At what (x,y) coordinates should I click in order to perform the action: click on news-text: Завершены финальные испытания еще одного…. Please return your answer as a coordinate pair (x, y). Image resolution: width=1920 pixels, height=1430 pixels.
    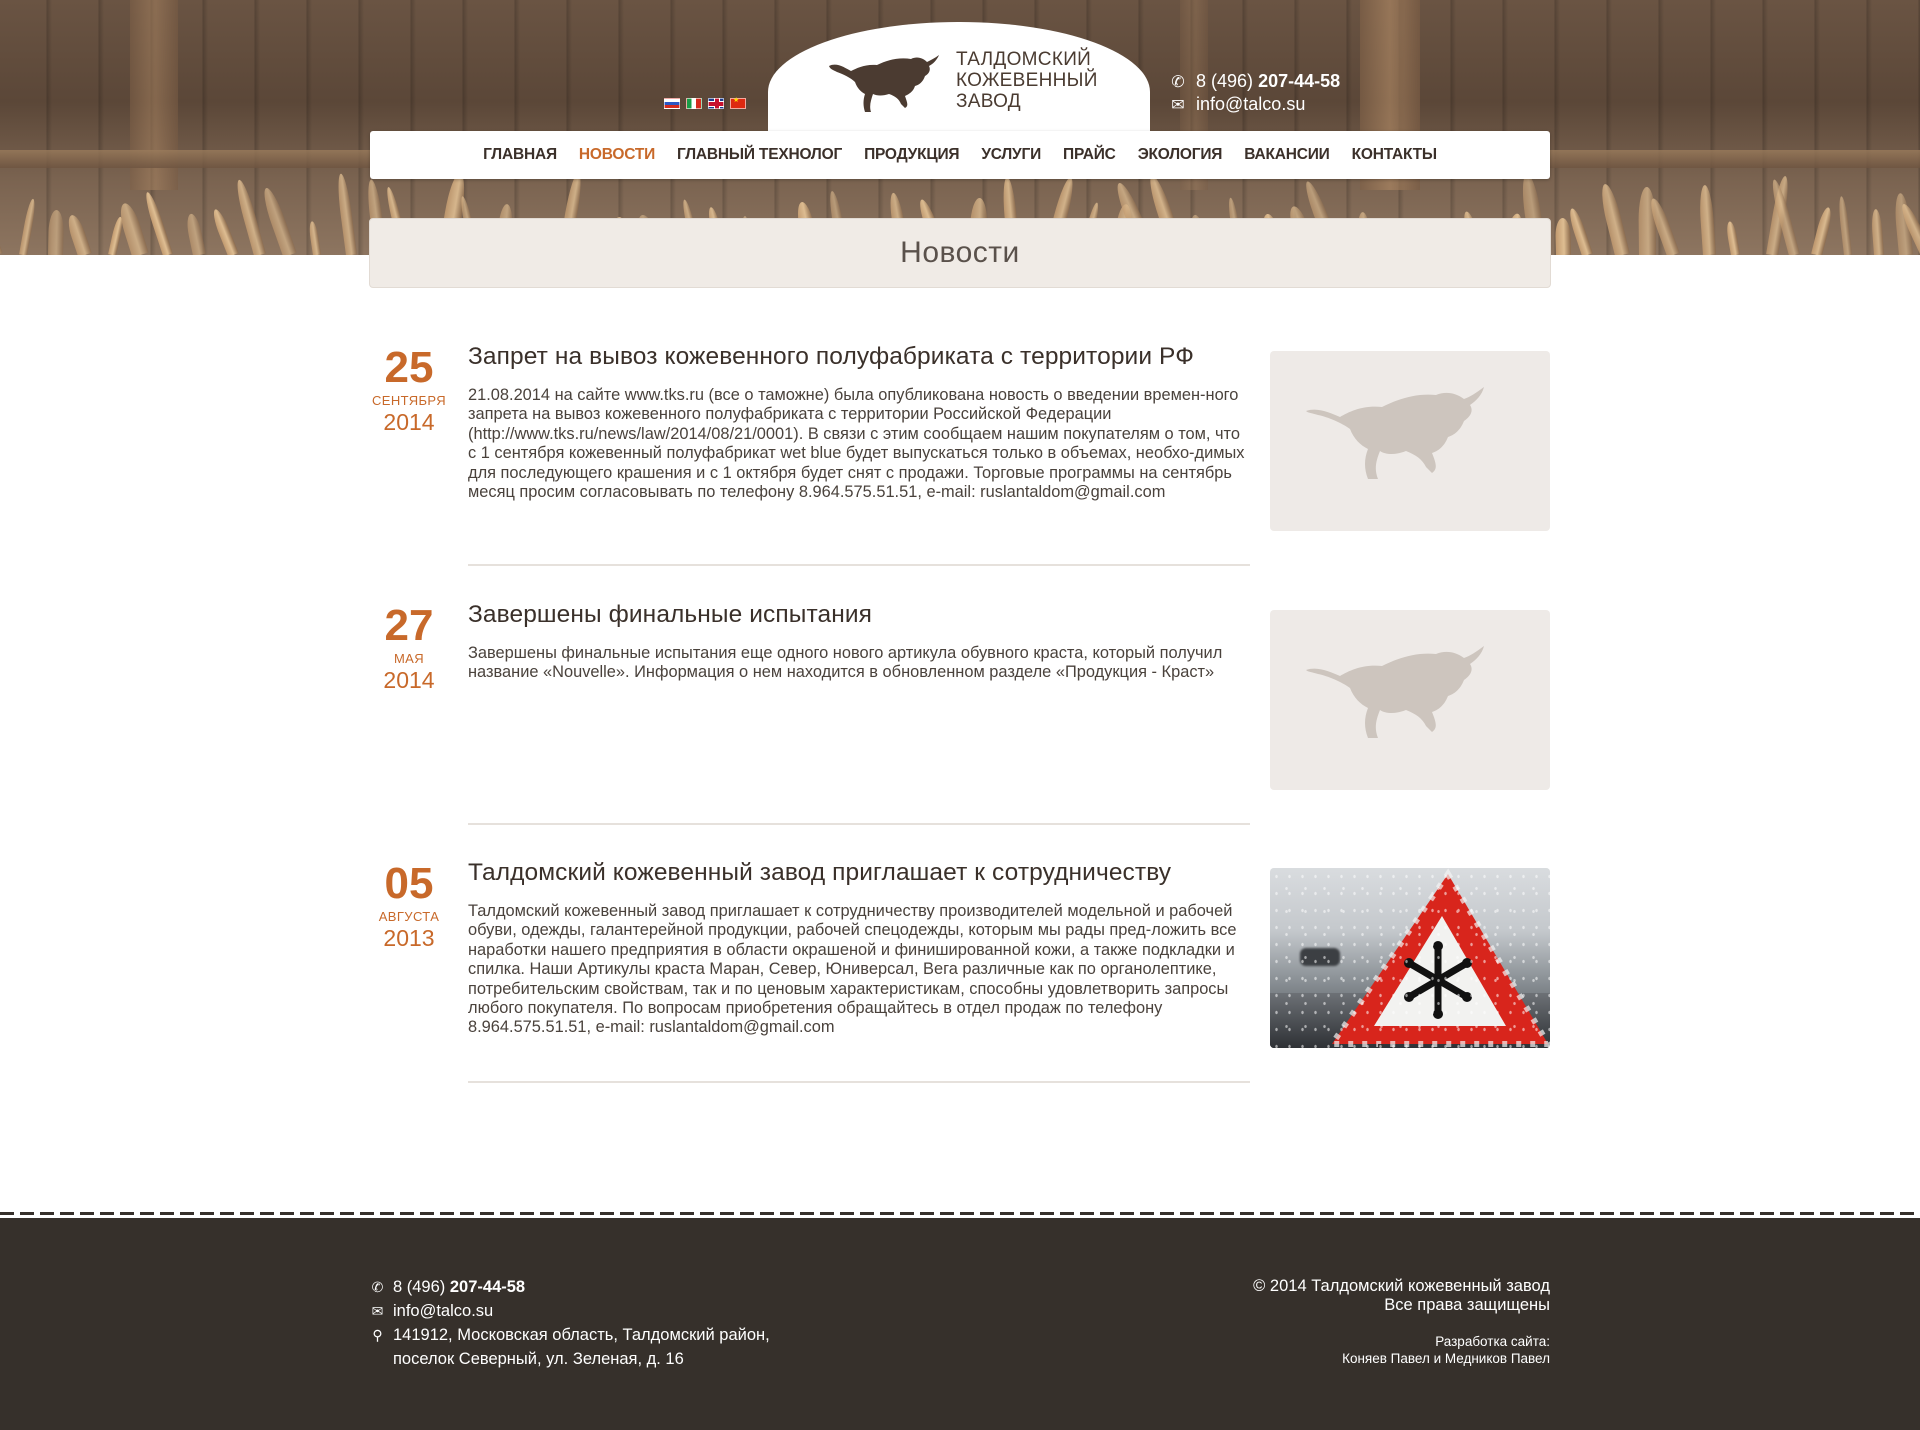
    Looking at the image, I should click on (845, 663).